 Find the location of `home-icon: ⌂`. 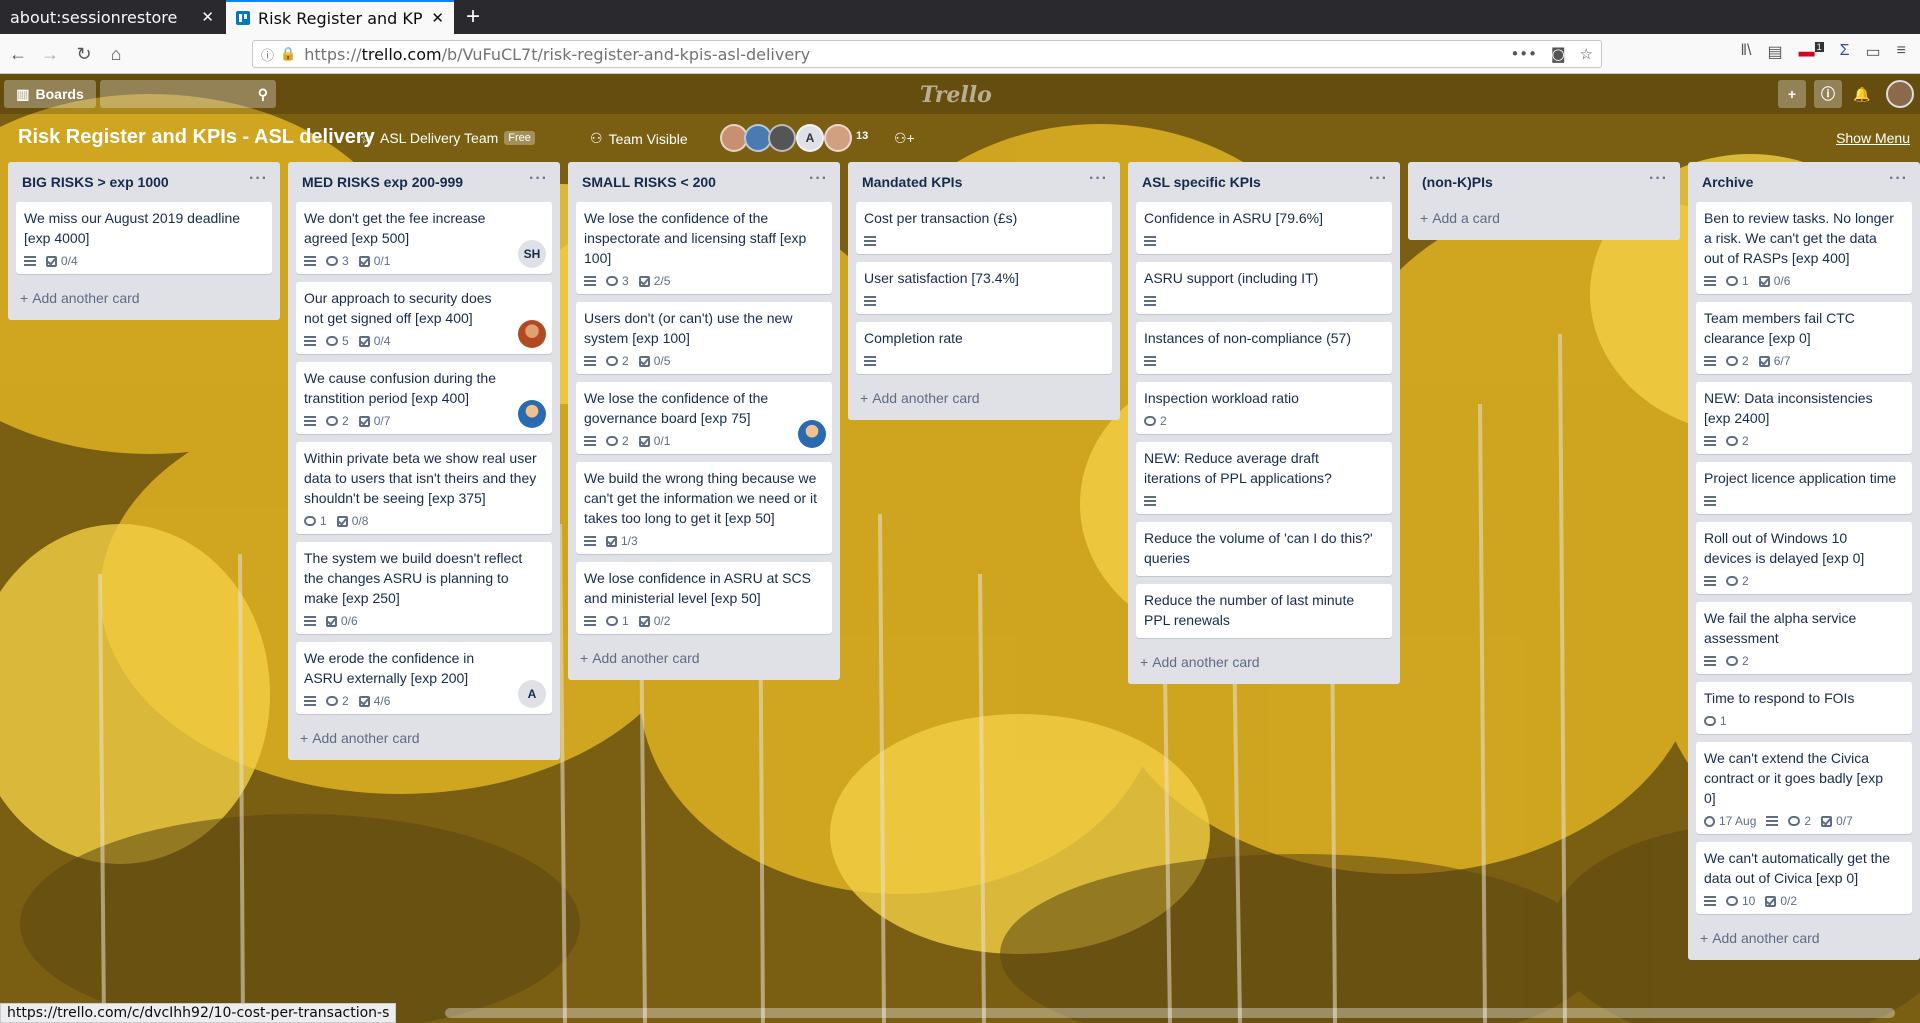

home-icon: ⌂ is located at coordinates (116, 54).